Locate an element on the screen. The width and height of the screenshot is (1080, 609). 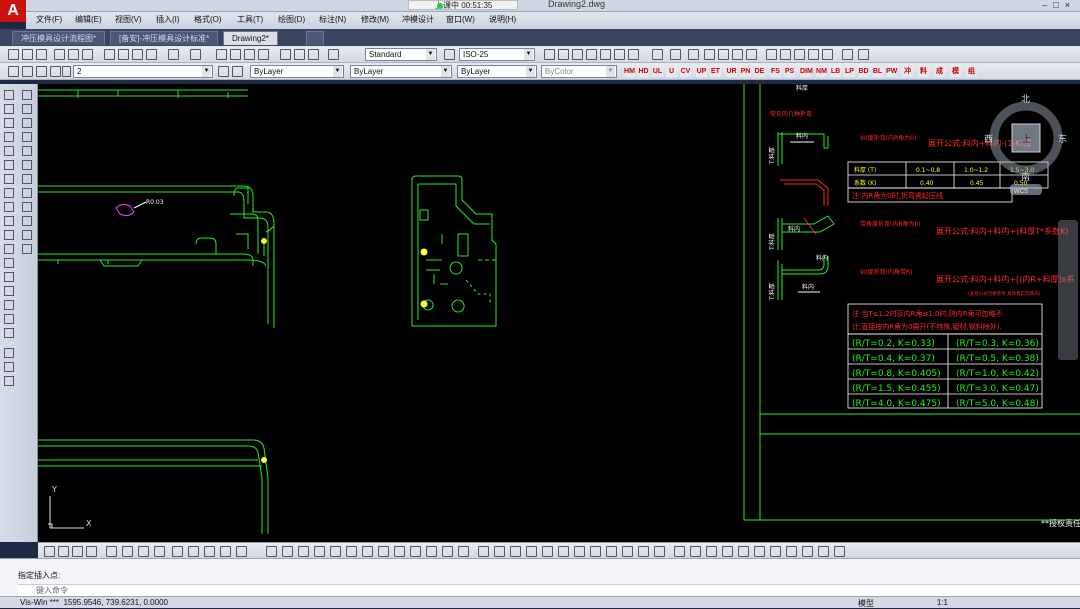
mirror-icon is located at coordinates (27, 123).